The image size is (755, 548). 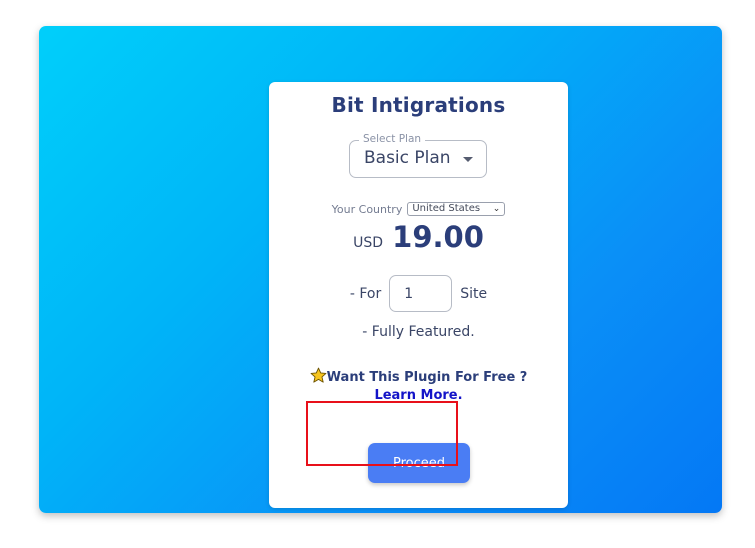 What do you see at coordinates (427, 377) in the screenshot?
I see `free-plugin-text: Want This Plugin For Free ?` at bounding box center [427, 377].